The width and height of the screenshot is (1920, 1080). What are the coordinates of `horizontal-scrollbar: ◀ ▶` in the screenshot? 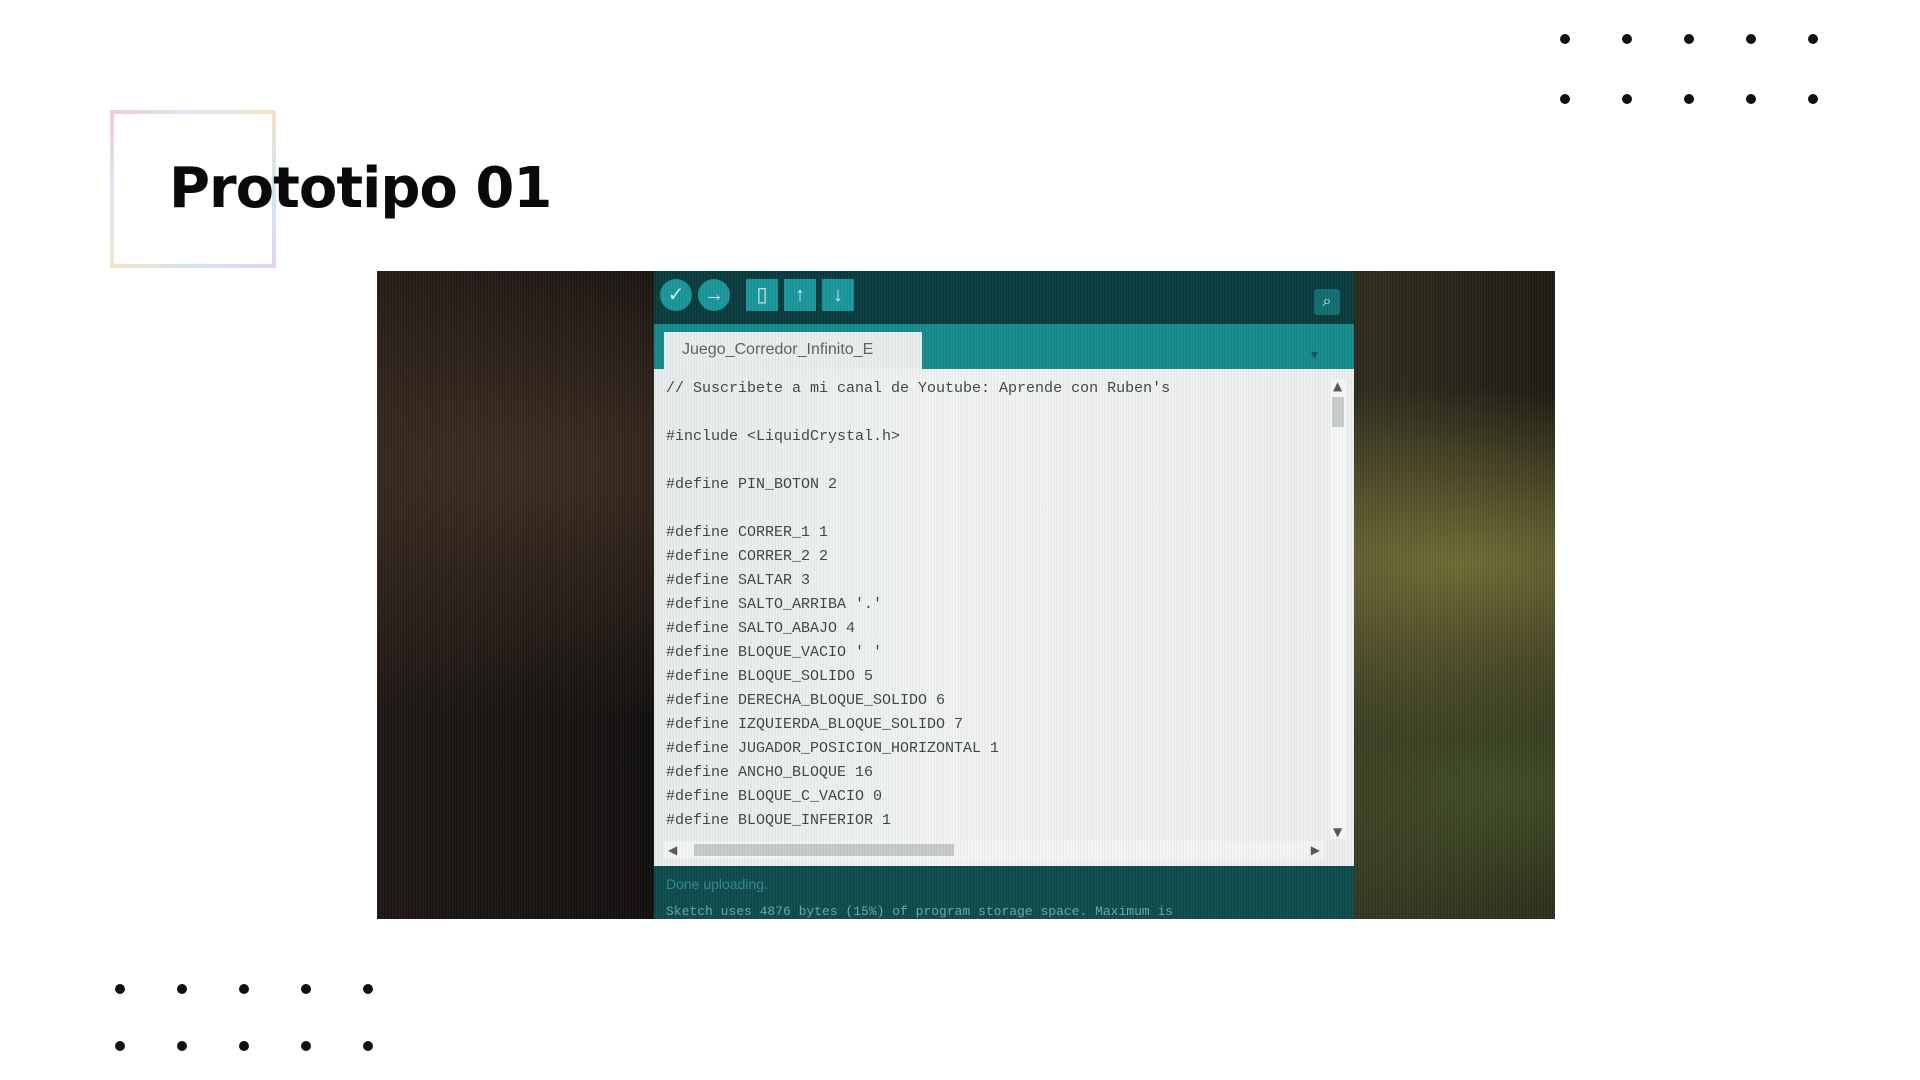 It's located at (994, 850).